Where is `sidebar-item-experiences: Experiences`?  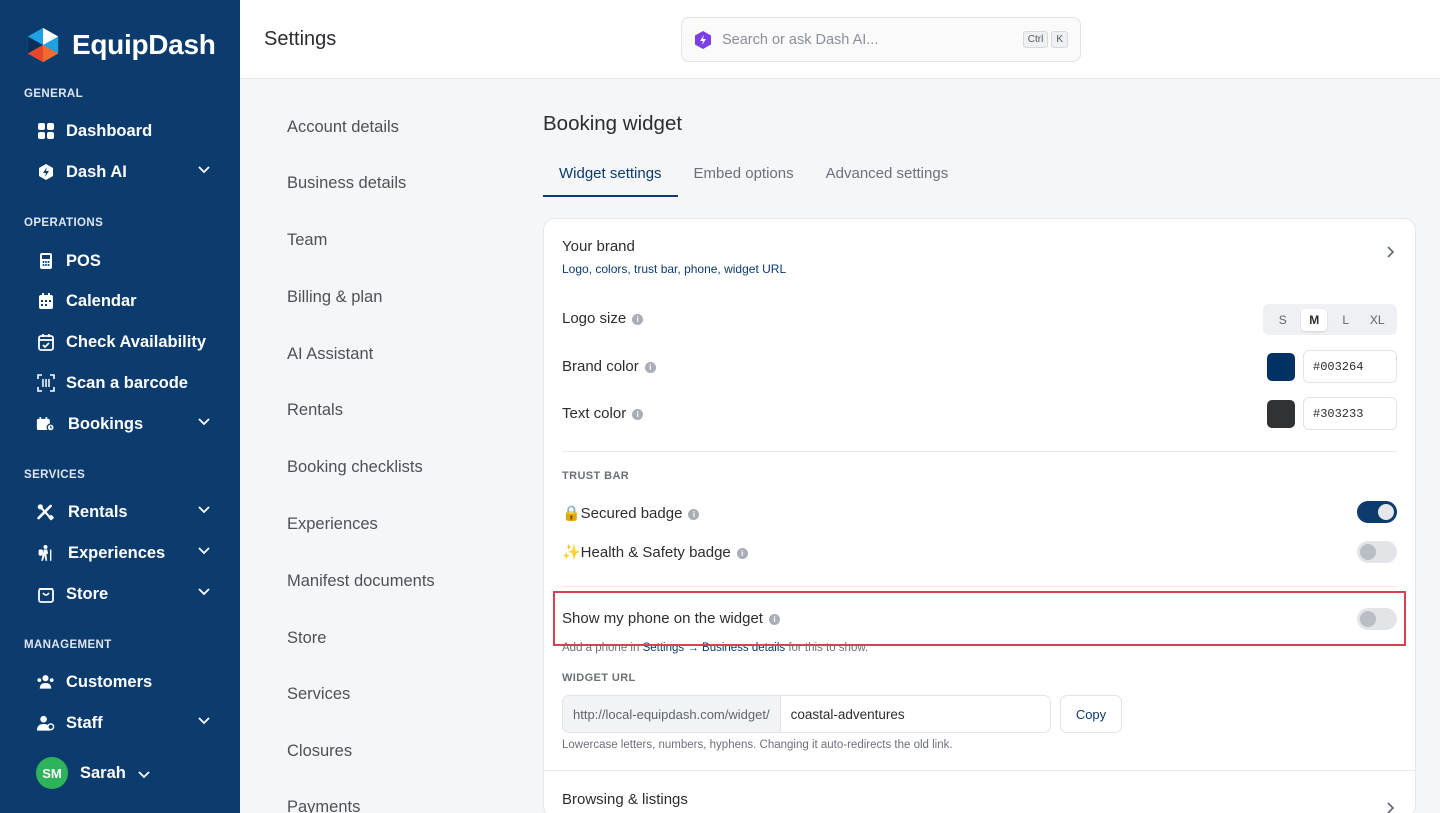 sidebar-item-experiences: Experiences is located at coordinates (126, 553).